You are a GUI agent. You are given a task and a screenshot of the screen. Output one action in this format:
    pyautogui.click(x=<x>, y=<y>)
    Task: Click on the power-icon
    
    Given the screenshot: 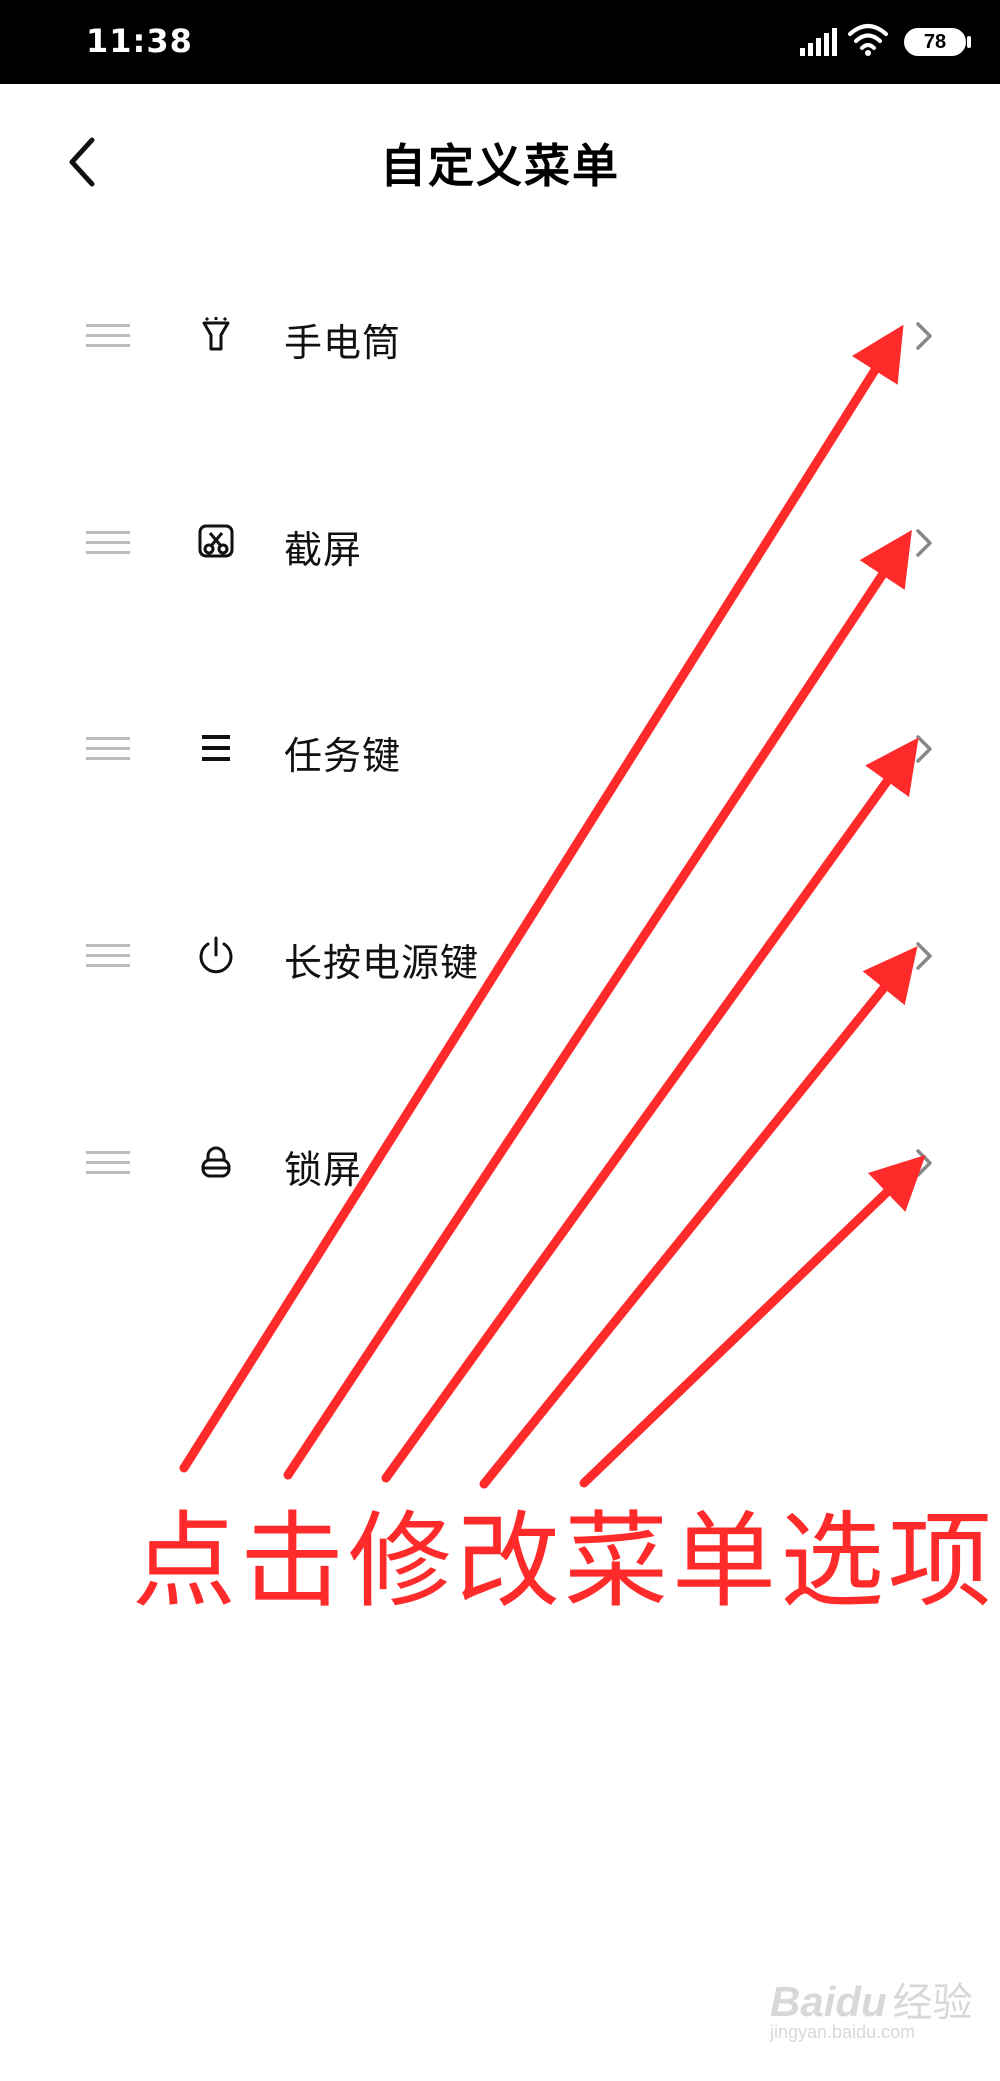 What is the action you would take?
    pyautogui.click(x=216, y=955)
    